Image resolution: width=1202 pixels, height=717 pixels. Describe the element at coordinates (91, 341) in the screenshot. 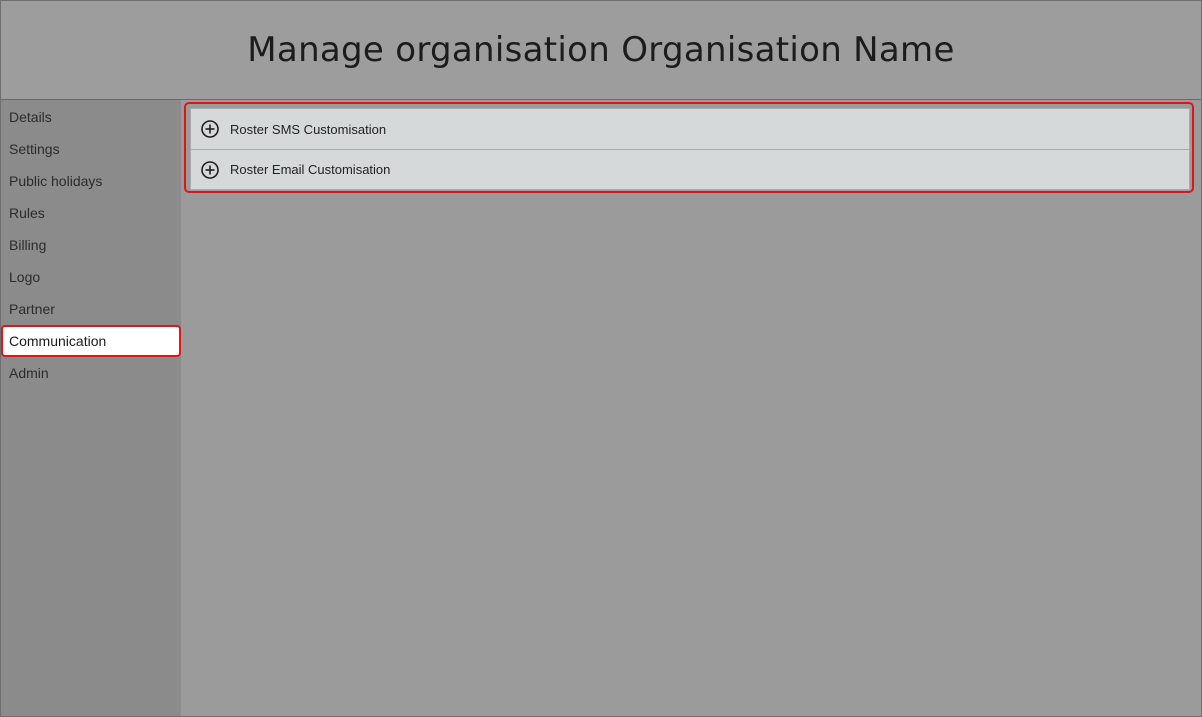

I see `sidebar-item-communication: Communication` at that location.